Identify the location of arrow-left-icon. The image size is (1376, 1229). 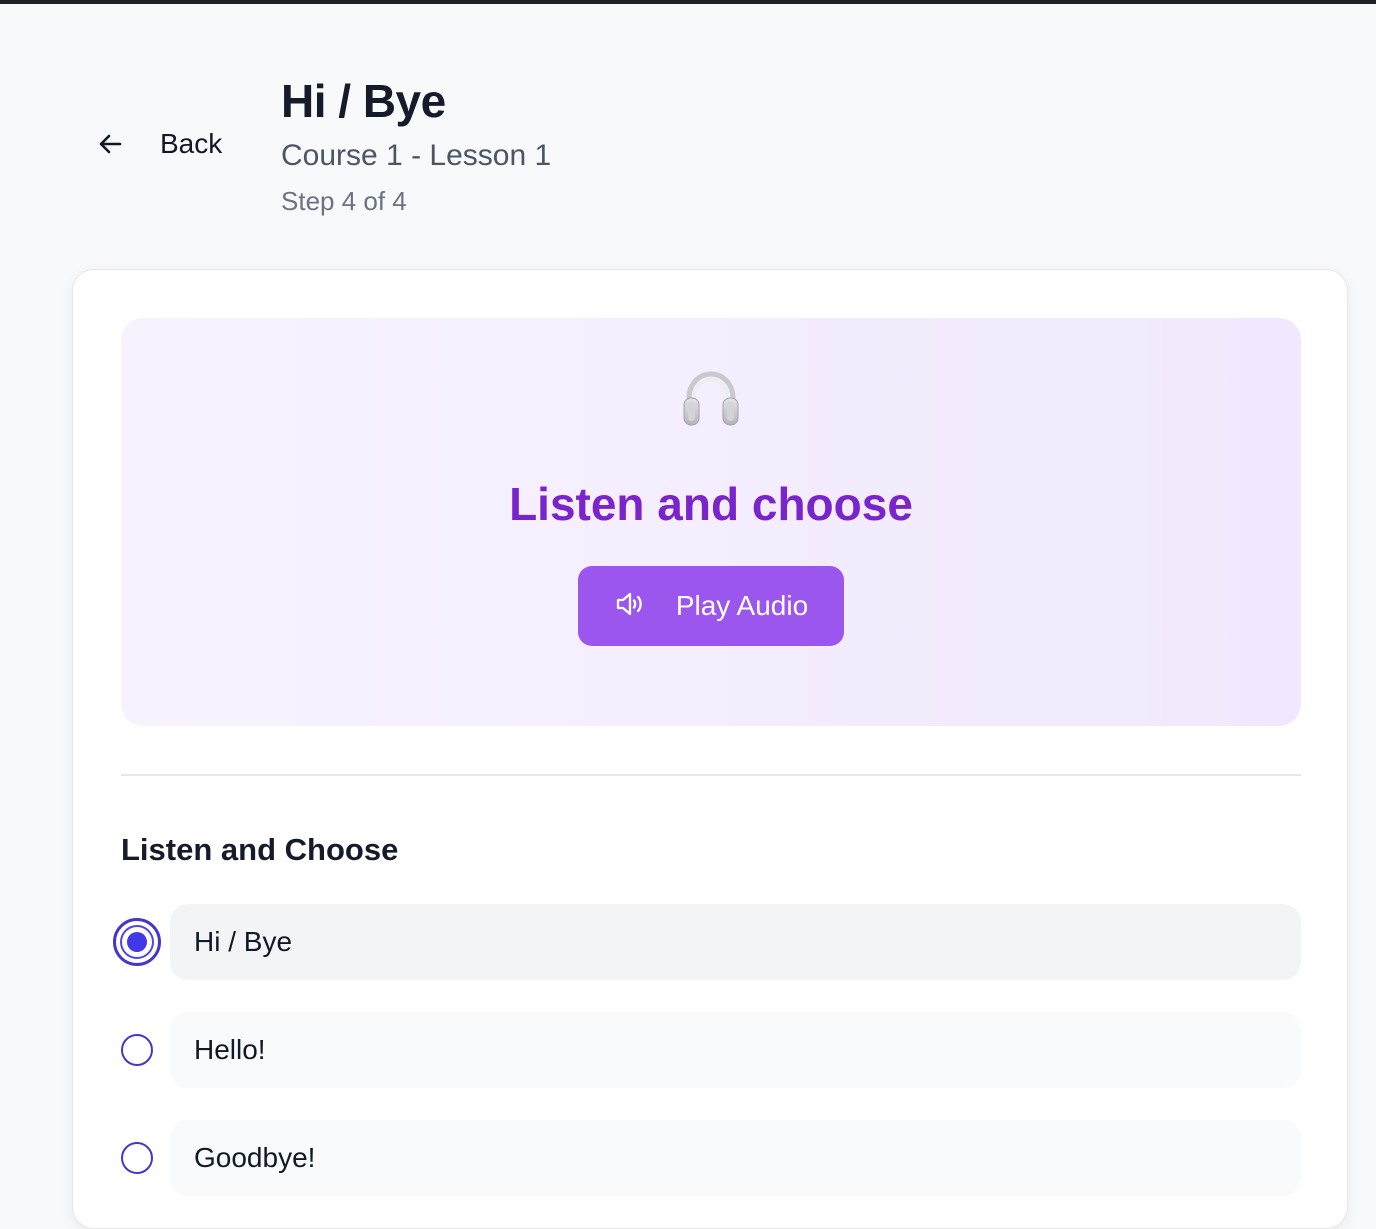
(110, 144).